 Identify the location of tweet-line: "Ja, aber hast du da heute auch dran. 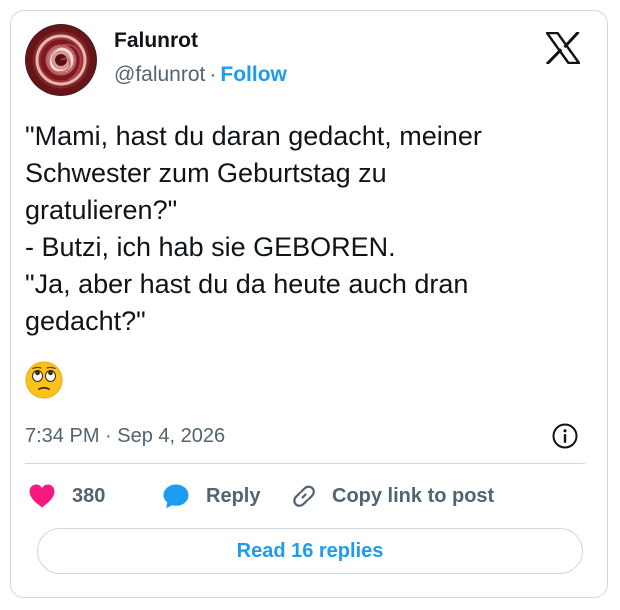
(247, 284).